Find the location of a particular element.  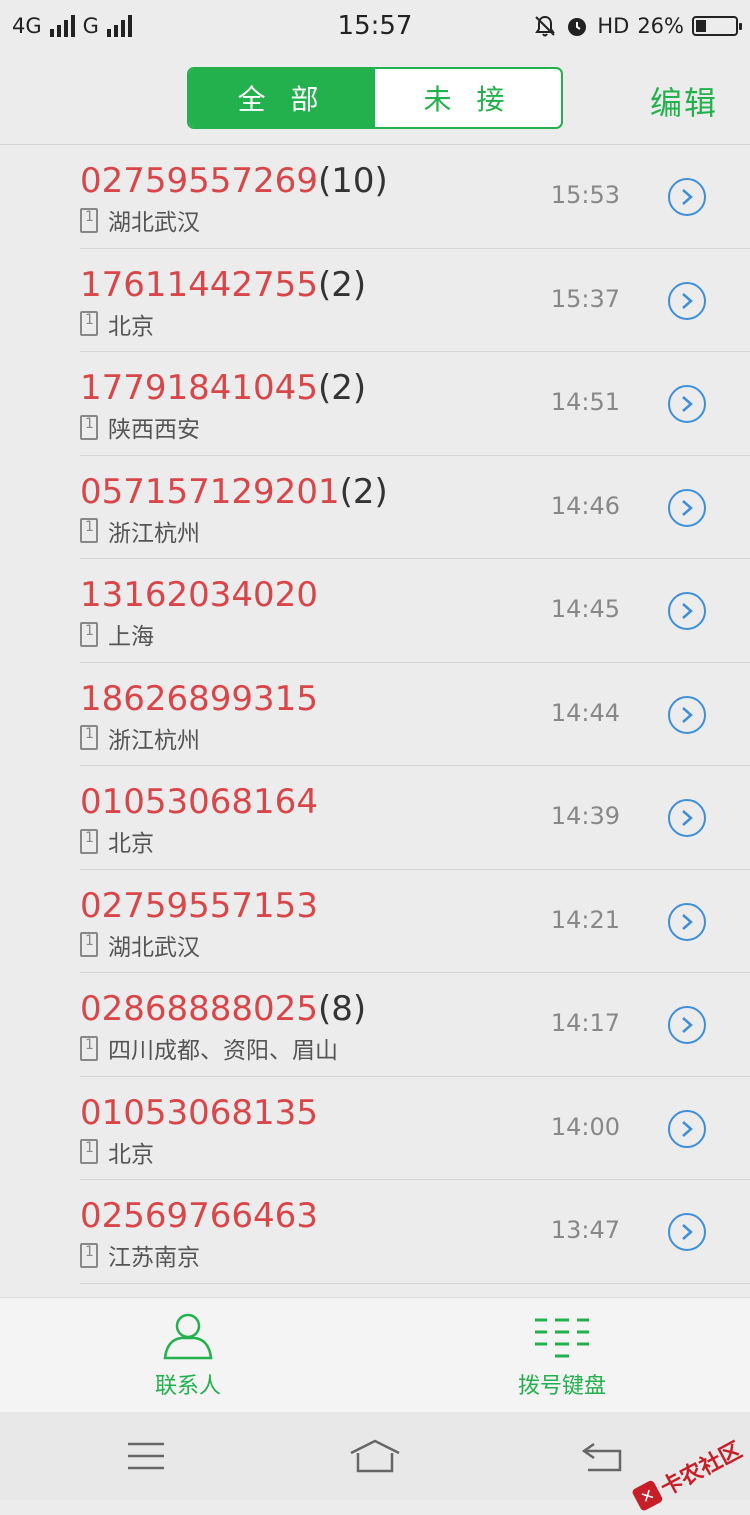

phone-number: 02569766463 is located at coordinates (199, 1216).